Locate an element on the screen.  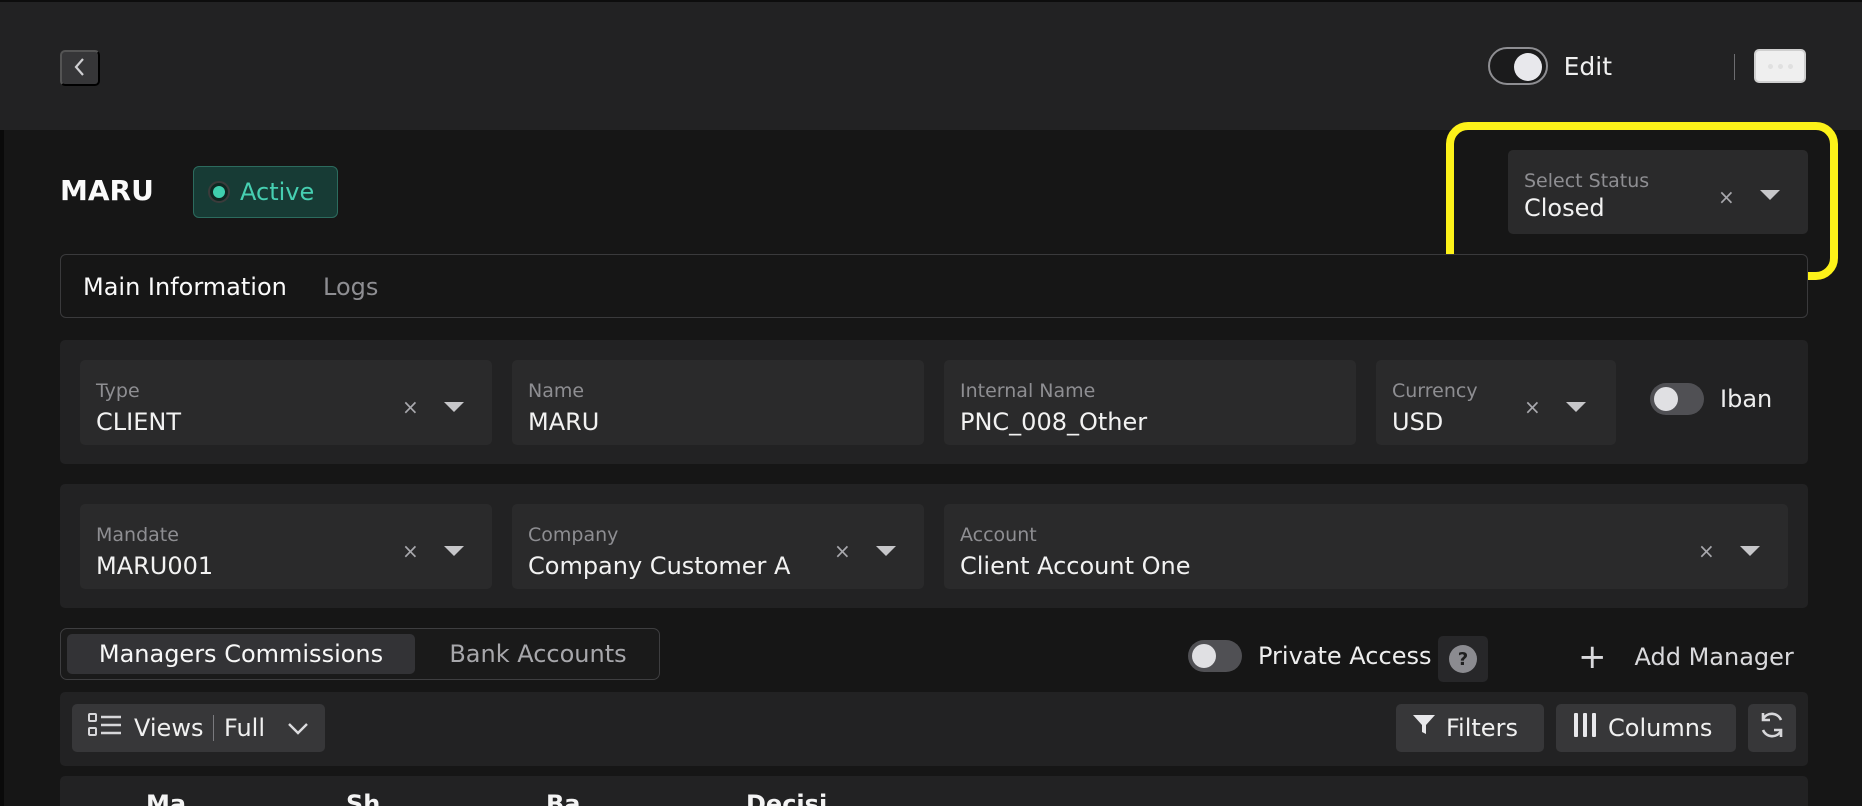
column-header: Sh is located at coordinates (363, 798).